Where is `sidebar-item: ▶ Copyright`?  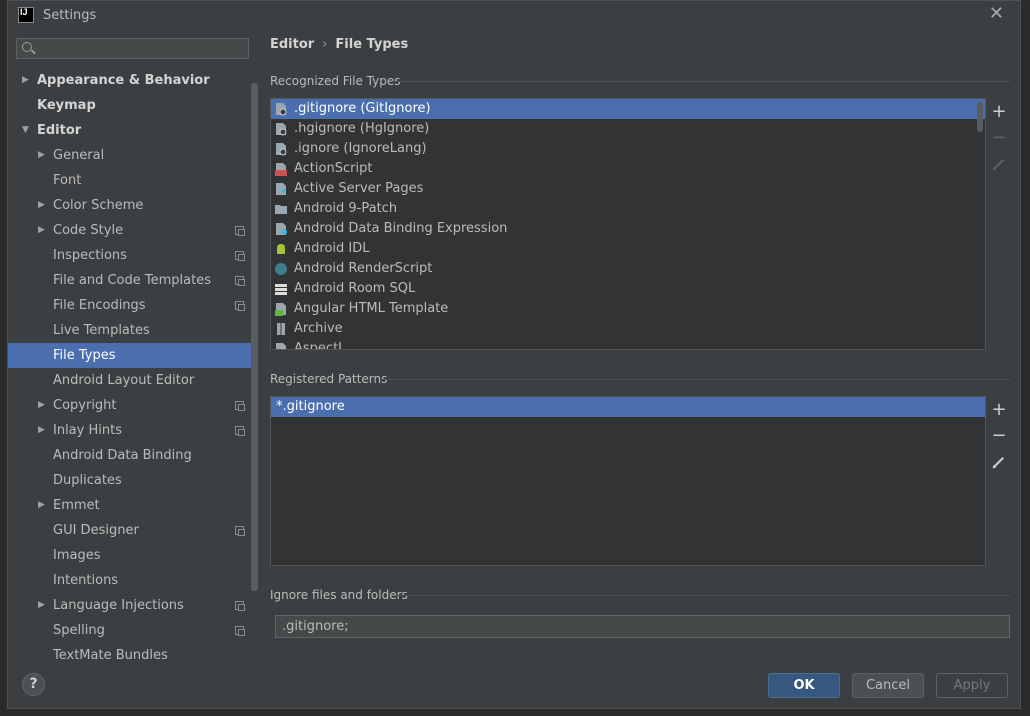 sidebar-item: ▶ Copyright is located at coordinates (133, 405).